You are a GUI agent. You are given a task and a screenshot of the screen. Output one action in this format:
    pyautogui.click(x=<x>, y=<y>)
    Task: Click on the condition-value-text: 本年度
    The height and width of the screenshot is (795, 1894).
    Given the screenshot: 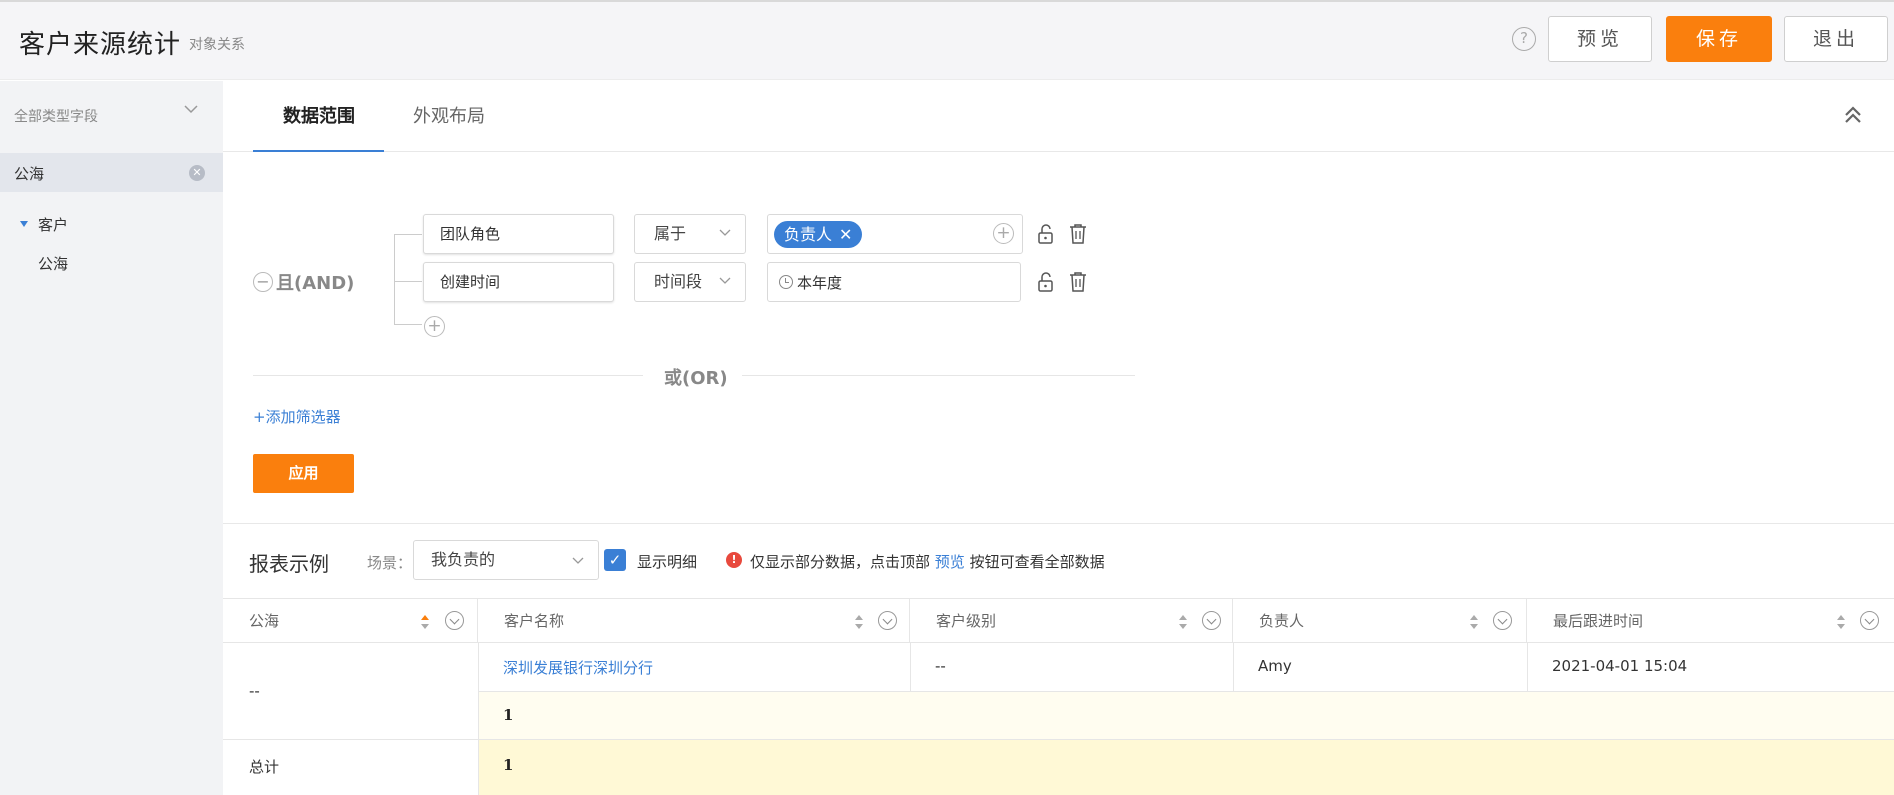 What is the action you would take?
    pyautogui.click(x=820, y=283)
    